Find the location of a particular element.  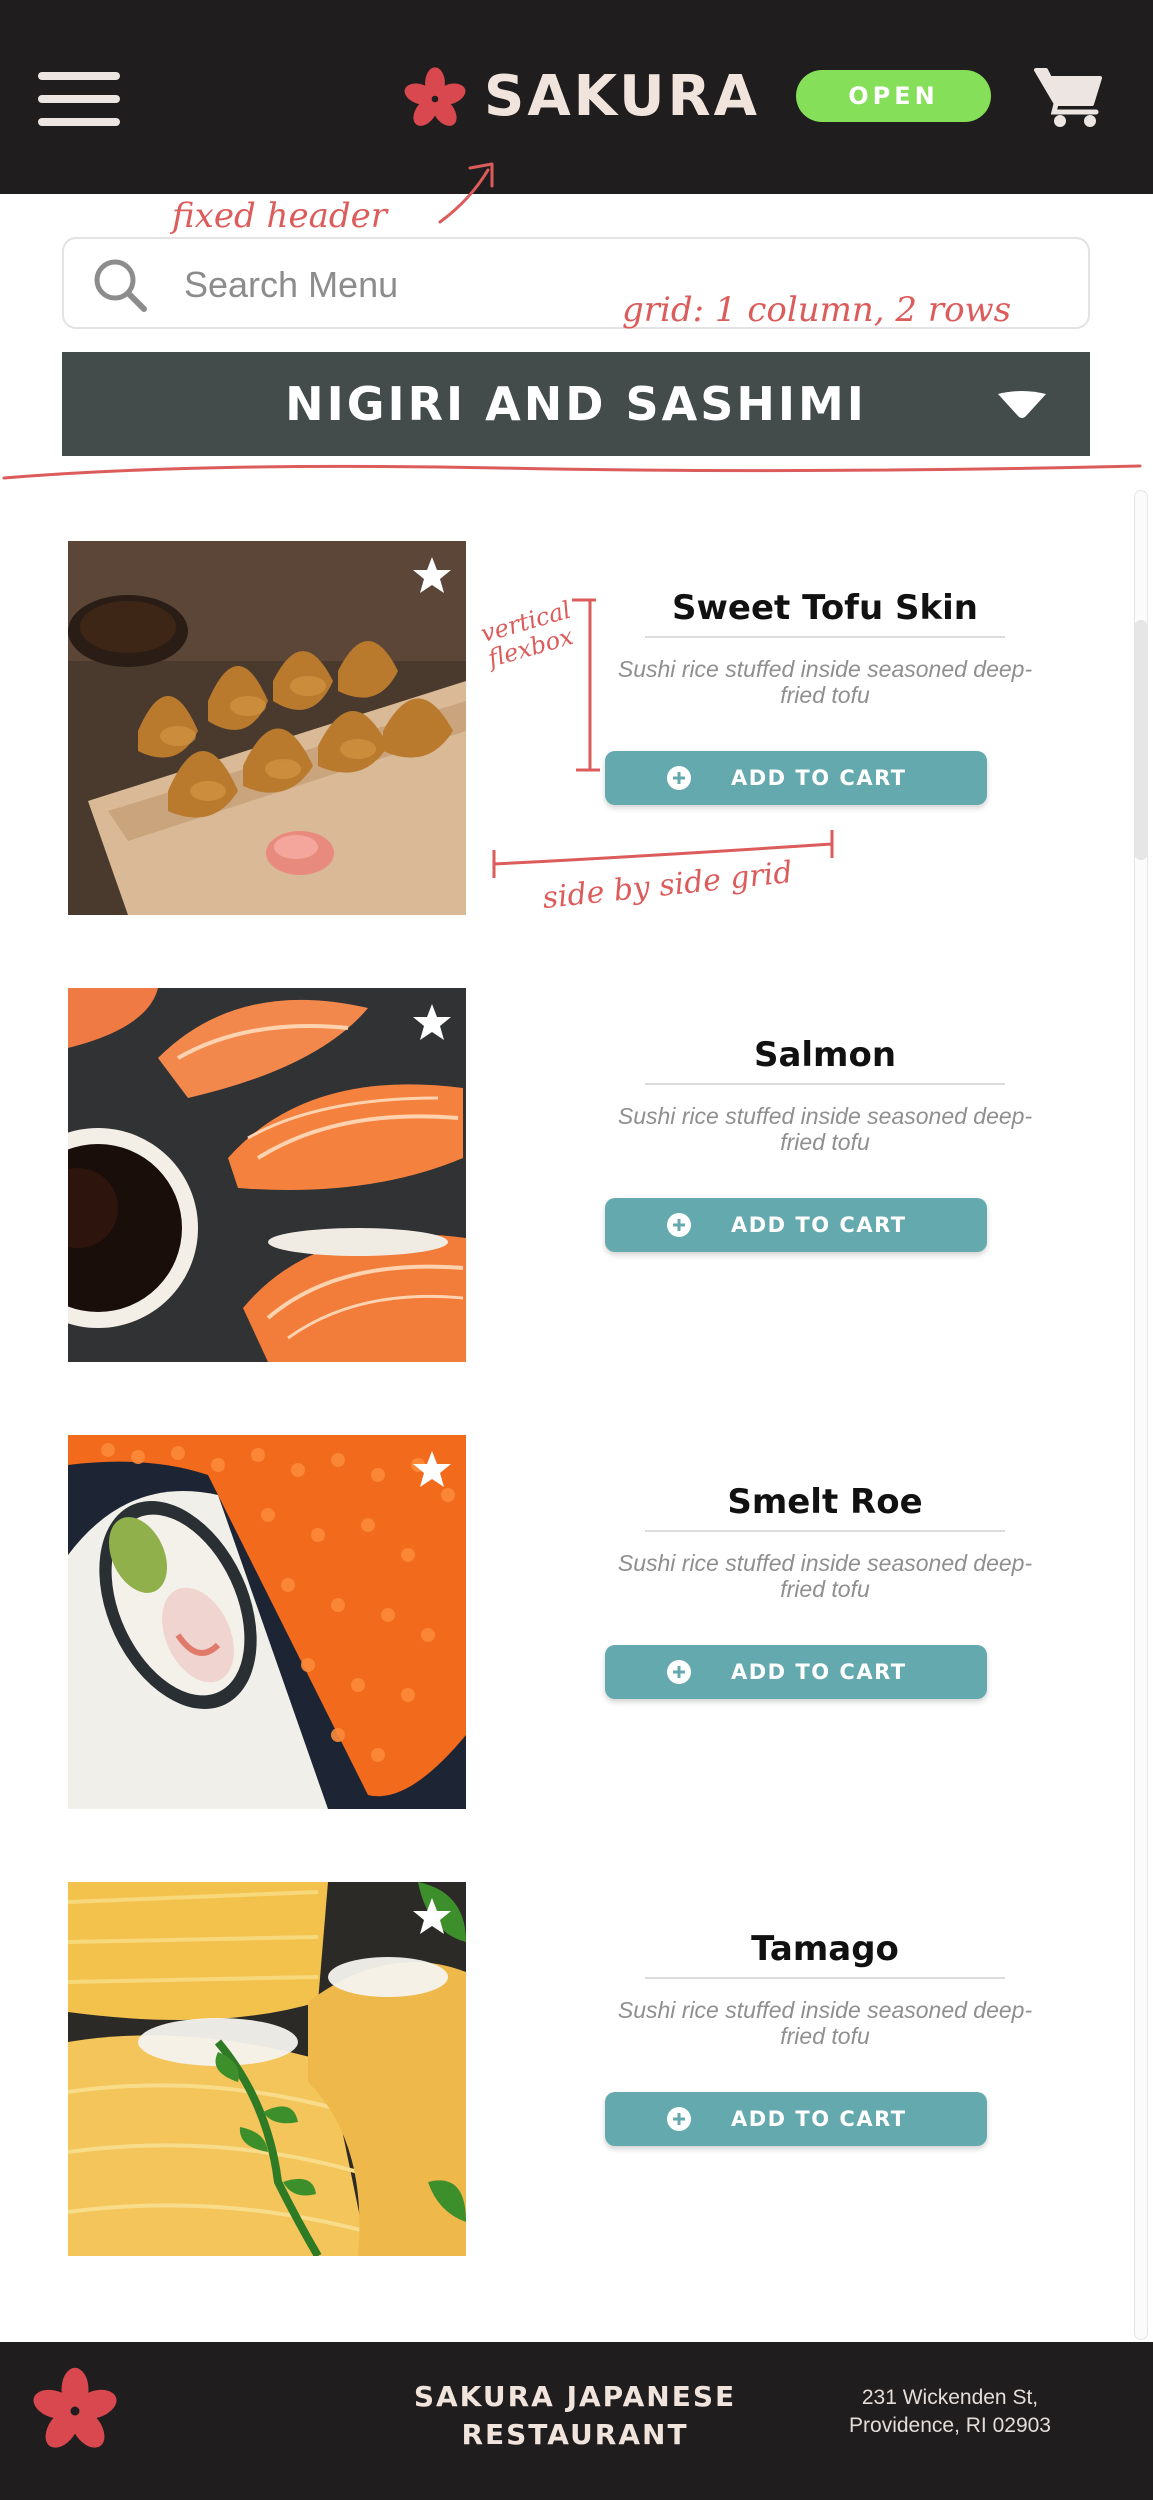

item-name: Sweet Tofu Skin is located at coordinates (825, 608).